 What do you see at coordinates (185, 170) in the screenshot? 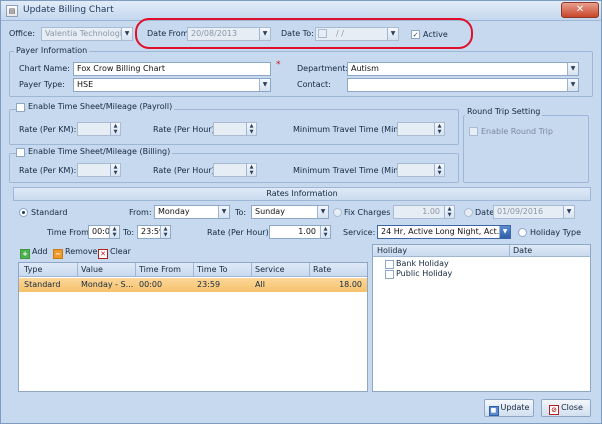
I see `billing-rate-hour-label: Rate (Per Hour):` at bounding box center [185, 170].